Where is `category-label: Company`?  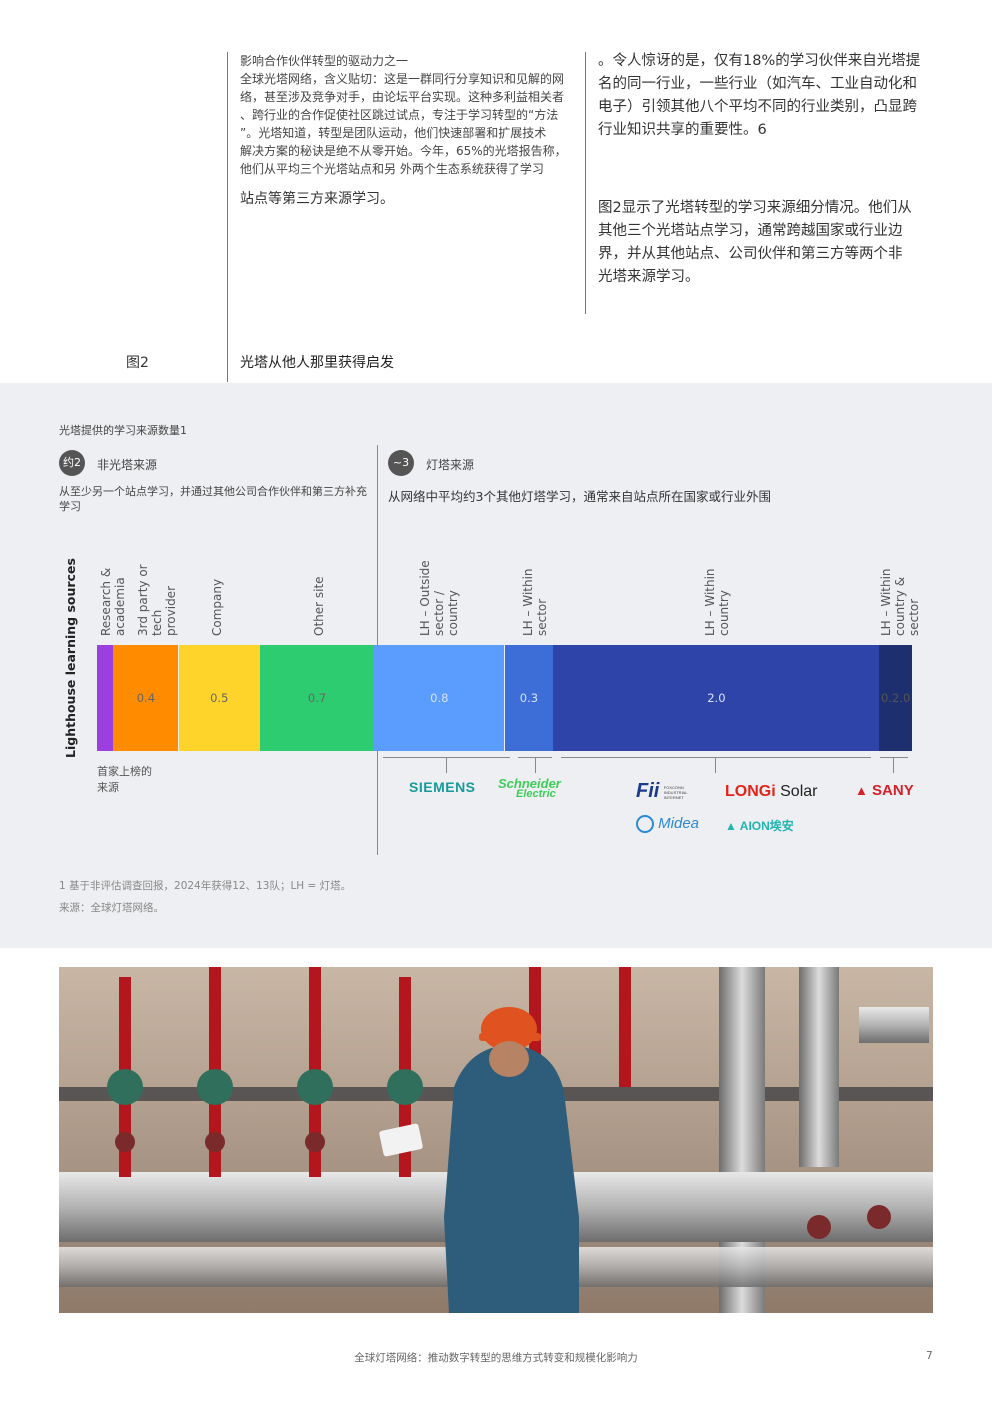
category-label: Company is located at coordinates (217, 607).